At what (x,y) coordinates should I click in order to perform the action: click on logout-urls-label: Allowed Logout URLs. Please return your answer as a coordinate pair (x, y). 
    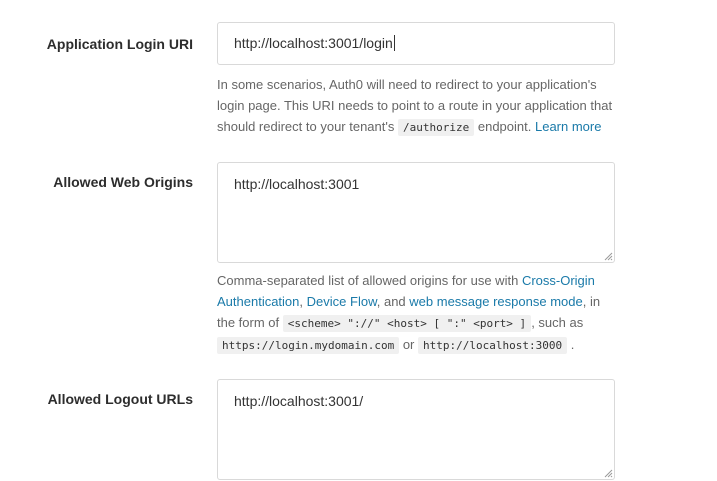
    Looking at the image, I should click on (120, 399).